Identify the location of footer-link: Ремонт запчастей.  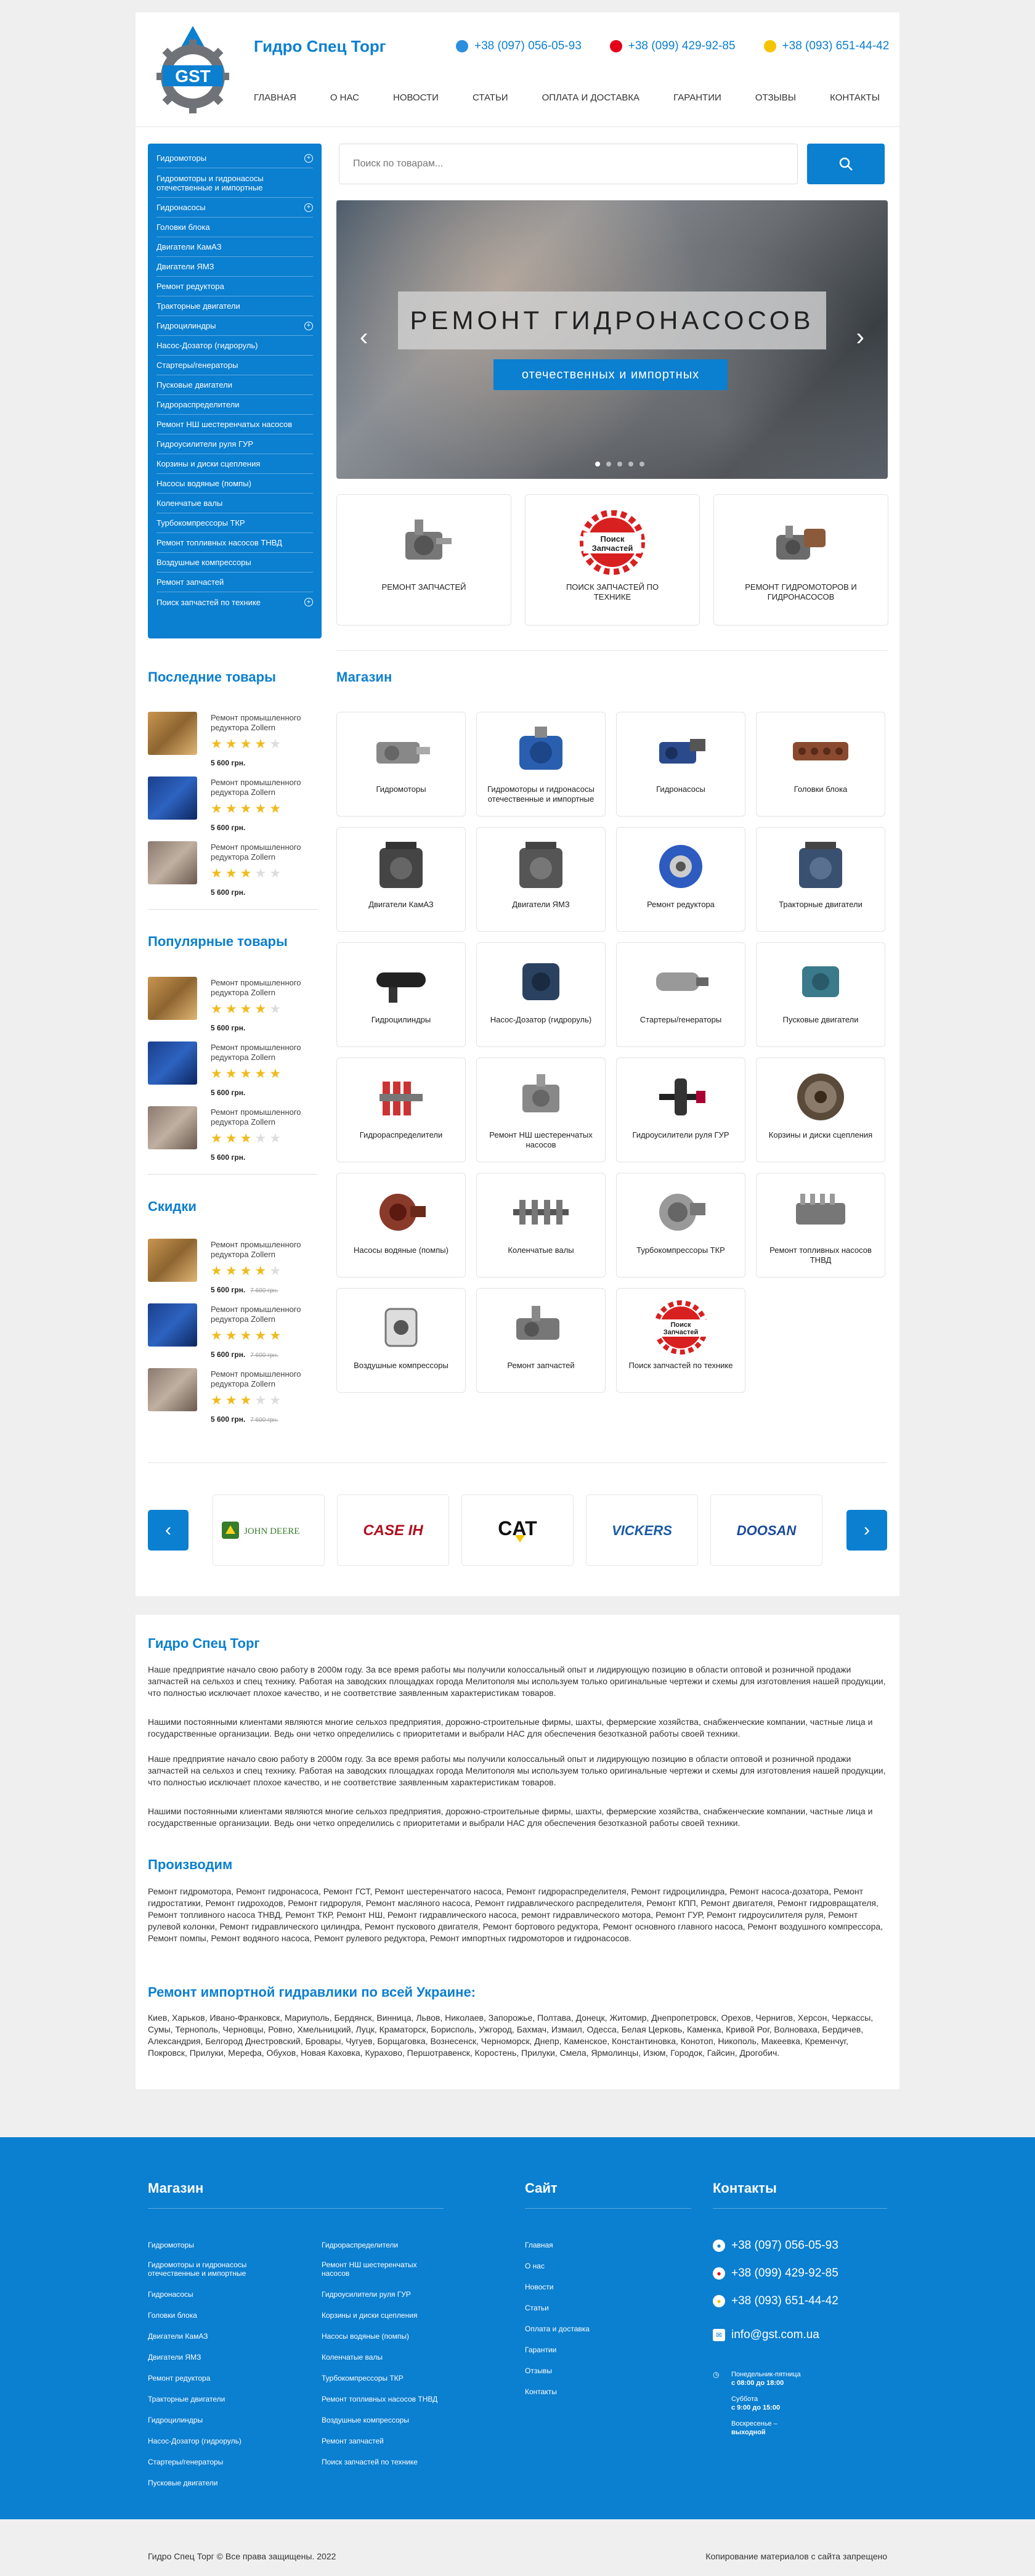
(353, 2441).